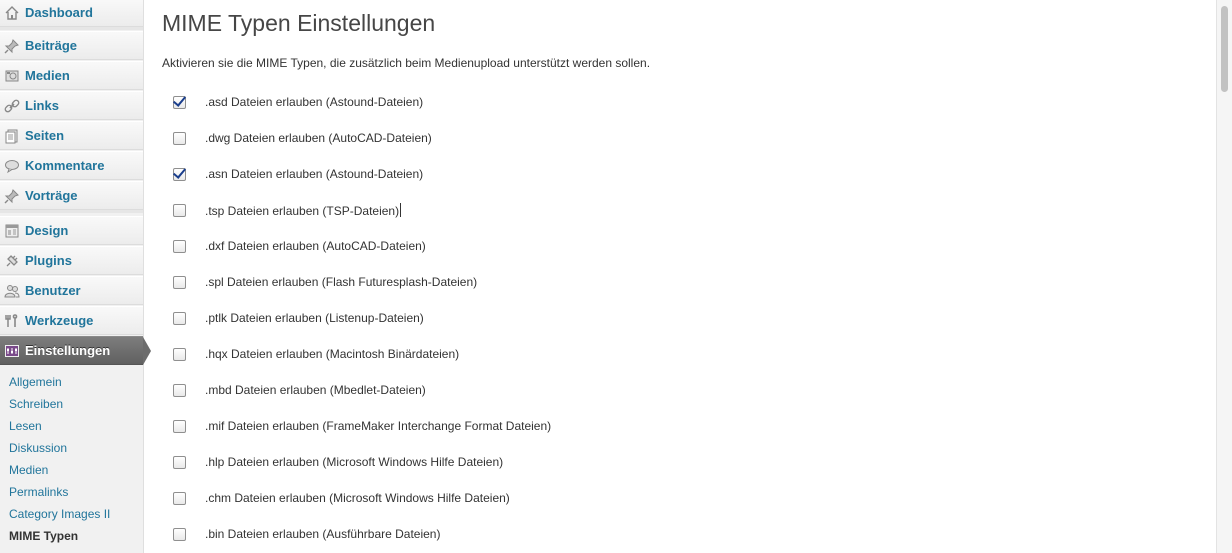 The width and height of the screenshot is (1232, 553). I want to click on sidebar-item-dashboard: Dashboard, so click(71, 13).